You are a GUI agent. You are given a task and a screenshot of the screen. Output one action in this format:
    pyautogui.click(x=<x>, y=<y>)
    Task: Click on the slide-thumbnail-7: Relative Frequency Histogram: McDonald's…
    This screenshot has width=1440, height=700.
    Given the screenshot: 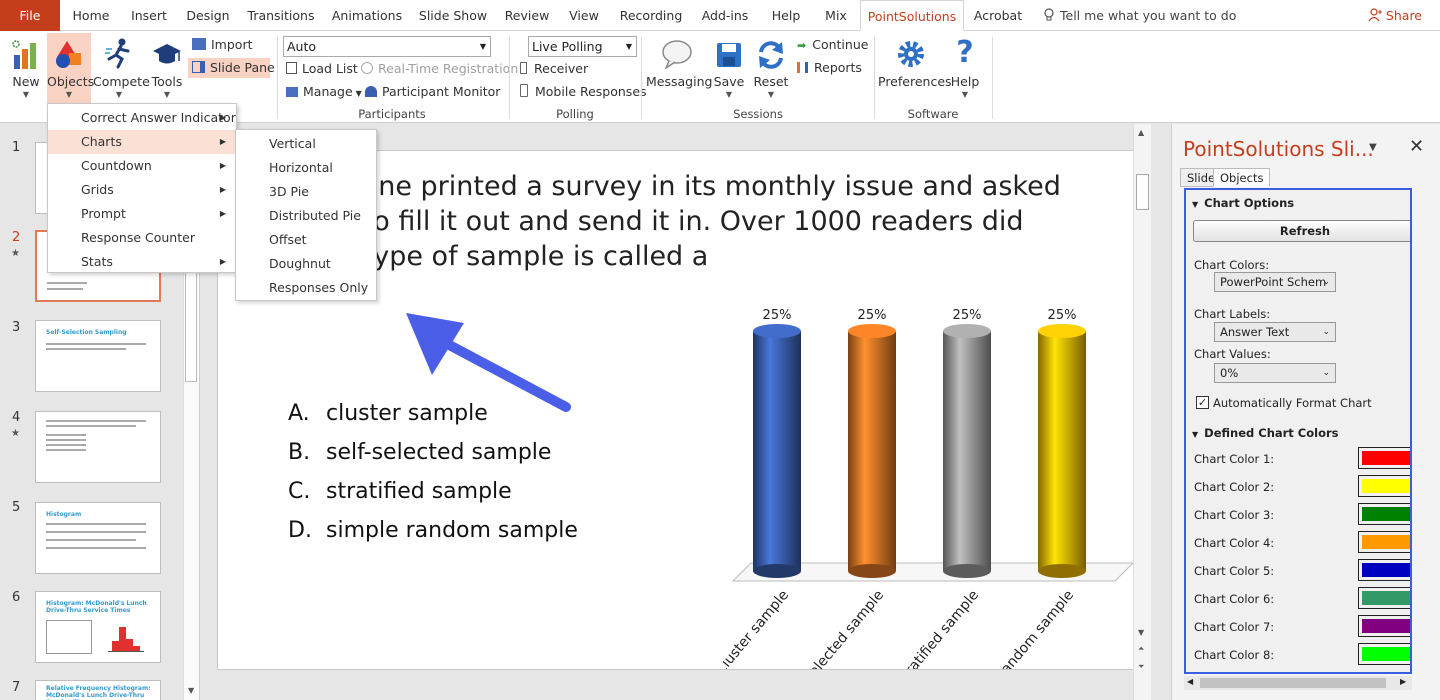 What is the action you would take?
    pyautogui.click(x=98, y=690)
    